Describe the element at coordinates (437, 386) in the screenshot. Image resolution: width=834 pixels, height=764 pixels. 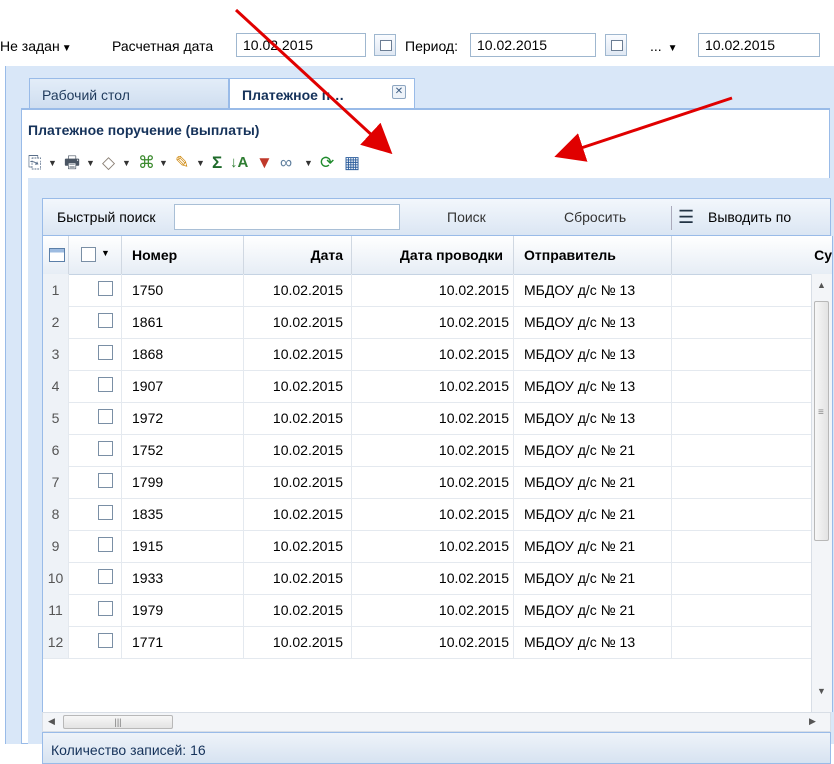
I see `table-row: 4 1907 10.02.2015 10.02.2015 МБДОУ д/с № 13` at that location.